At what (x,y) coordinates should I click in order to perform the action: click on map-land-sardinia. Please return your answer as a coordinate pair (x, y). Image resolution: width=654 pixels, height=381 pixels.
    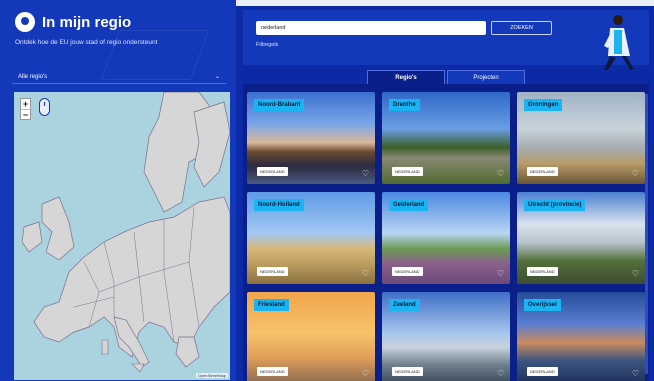
    Looking at the image, I should click on (105, 347).